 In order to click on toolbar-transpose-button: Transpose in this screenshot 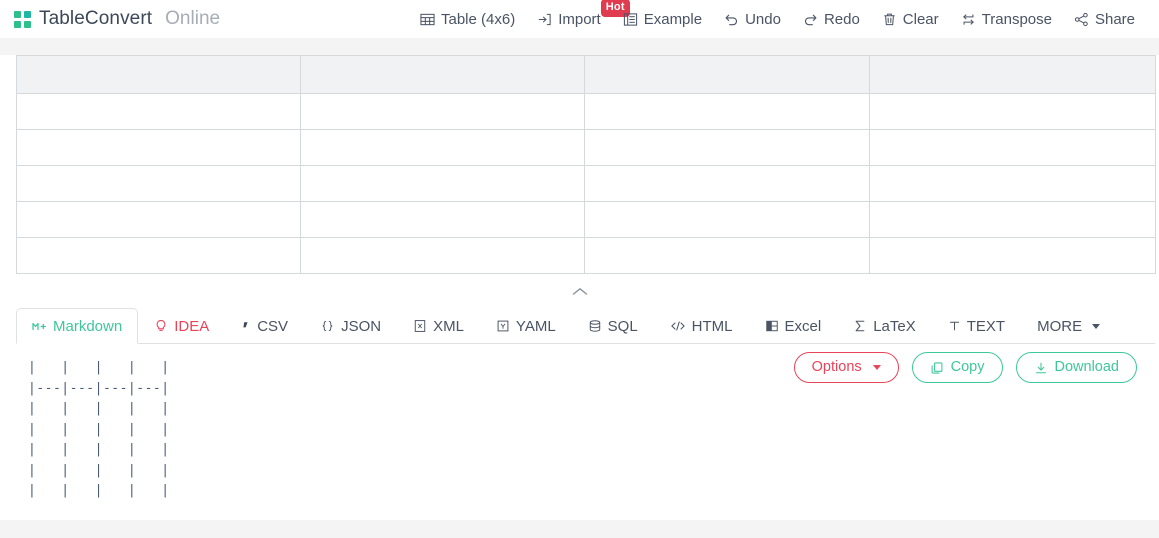, I will do `click(1006, 19)`.